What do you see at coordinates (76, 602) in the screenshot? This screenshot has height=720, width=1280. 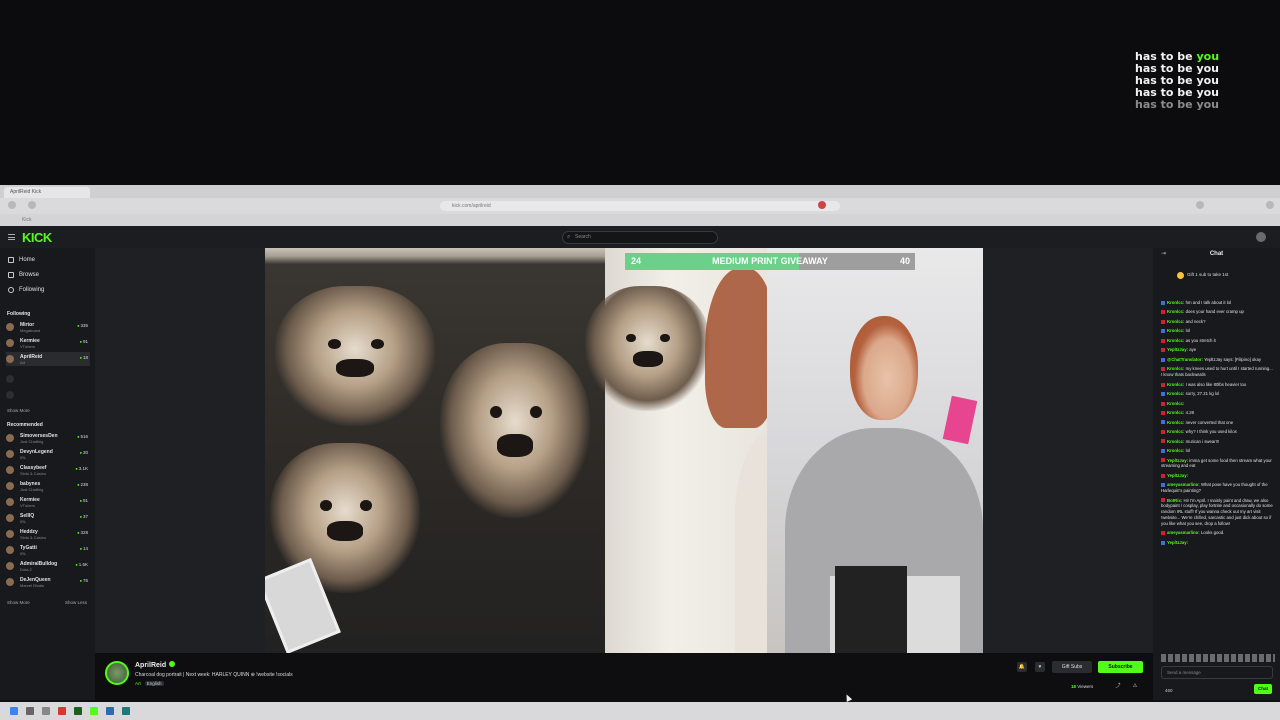 I see `show-less-link: Show Less` at bounding box center [76, 602].